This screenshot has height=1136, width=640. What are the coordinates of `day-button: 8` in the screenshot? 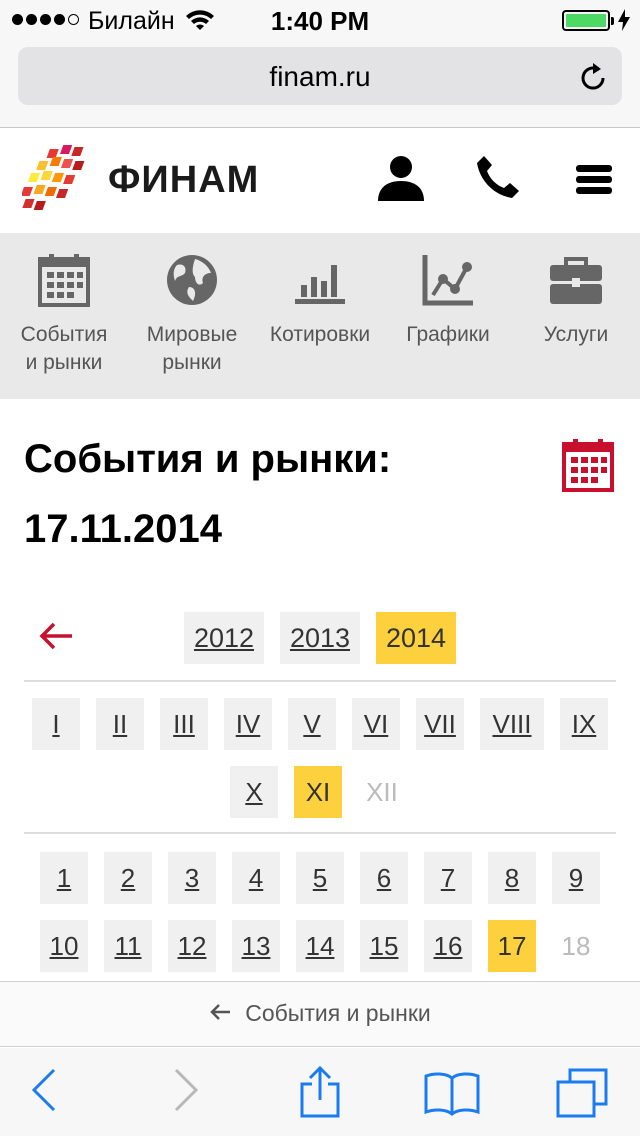 It's located at (512, 878).